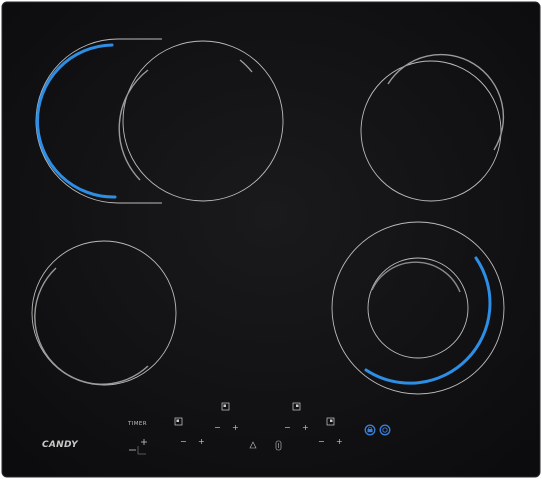 The width and height of the screenshot is (542, 479). I want to click on minus-button-4: −, so click(321, 441).